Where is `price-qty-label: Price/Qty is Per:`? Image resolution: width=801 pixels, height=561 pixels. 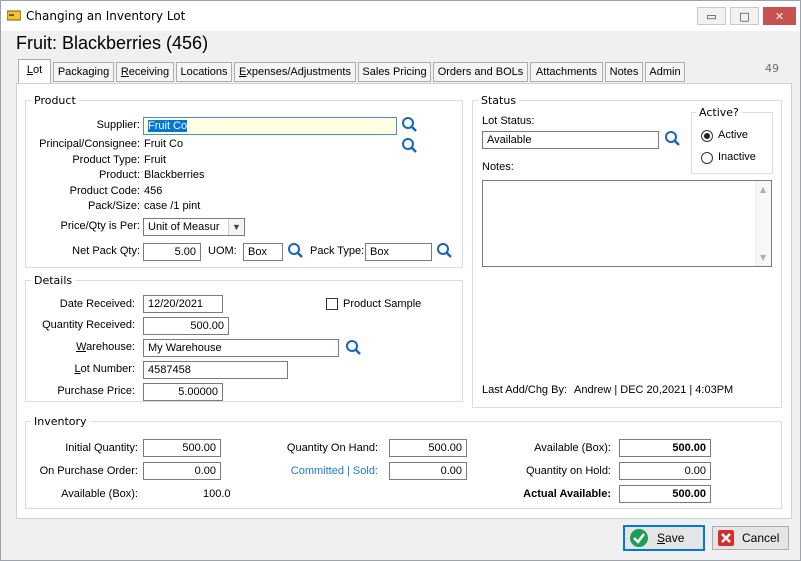 price-qty-label: Price/Qty is Per: is located at coordinates (100, 226).